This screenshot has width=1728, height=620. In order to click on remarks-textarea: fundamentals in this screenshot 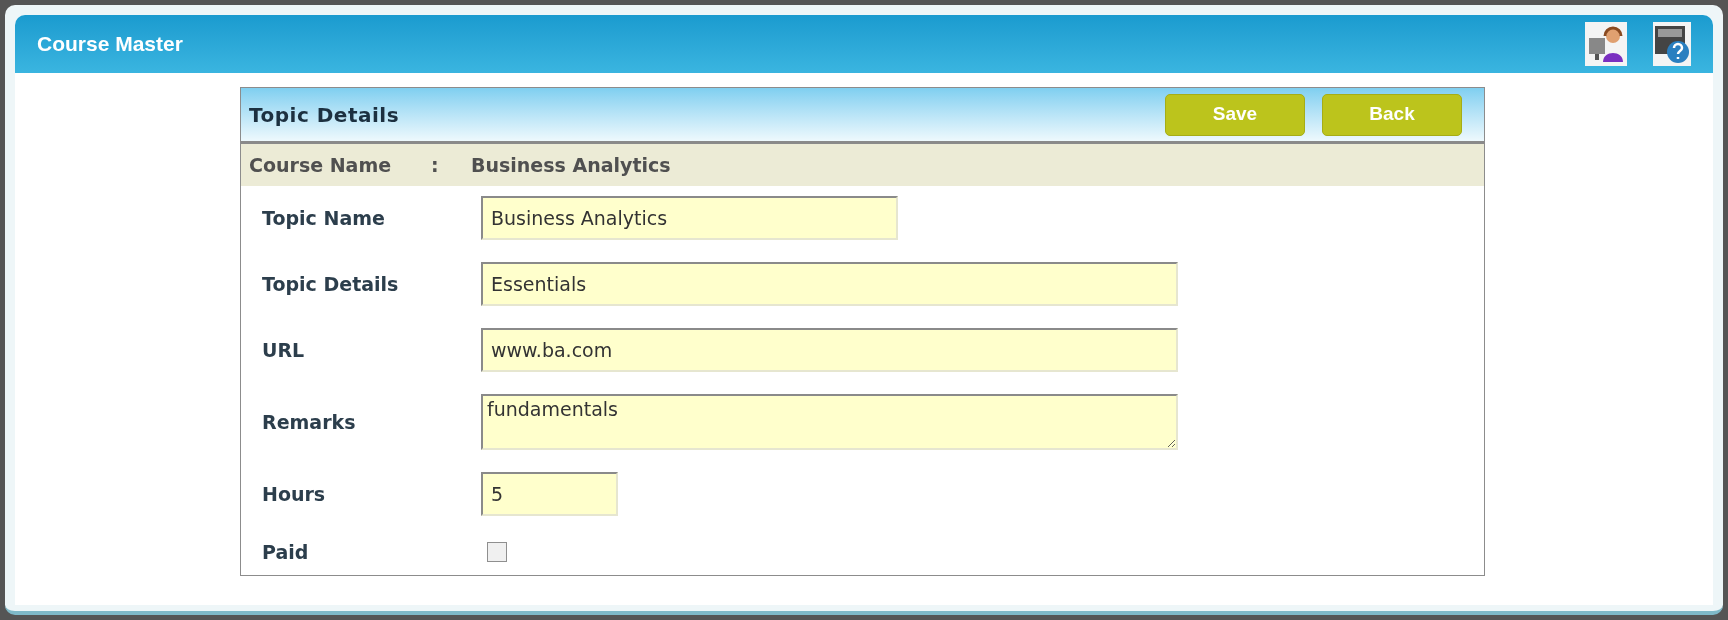, I will do `click(829, 422)`.